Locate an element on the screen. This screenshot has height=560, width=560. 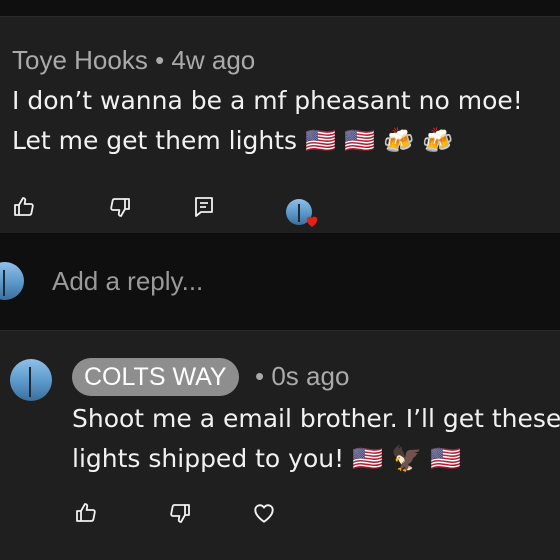
comment-meta: Toye Hooks • 4w ago is located at coordinates (133, 60).